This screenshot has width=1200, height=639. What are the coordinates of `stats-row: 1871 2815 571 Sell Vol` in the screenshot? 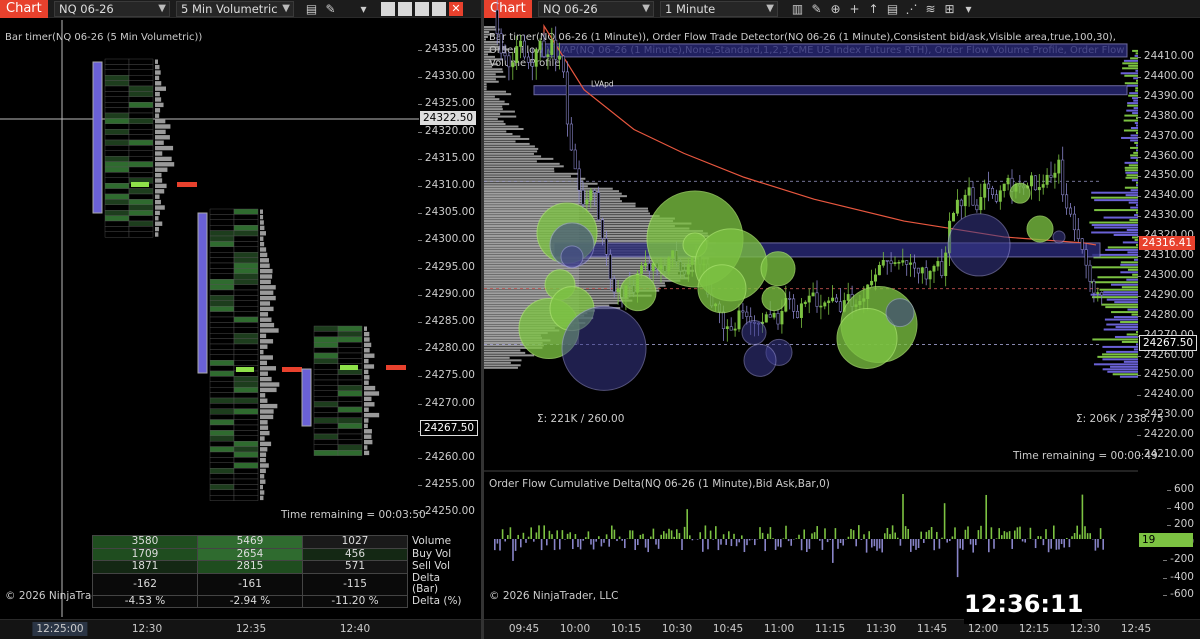 It's located at (279, 567).